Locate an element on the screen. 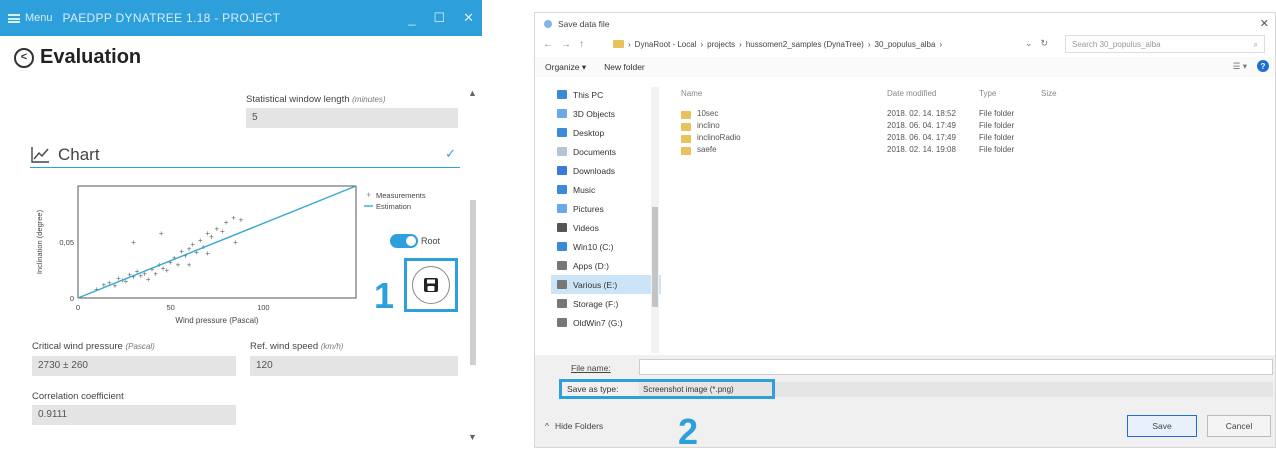  breadcrumb-1: projects is located at coordinates (721, 44).